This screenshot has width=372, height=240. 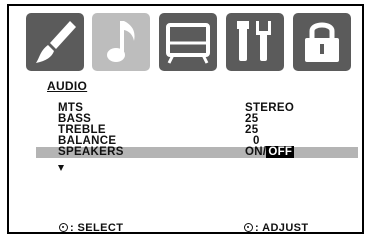 I want to click on menu-row-balance: BALANCE 0, so click(x=197, y=141).